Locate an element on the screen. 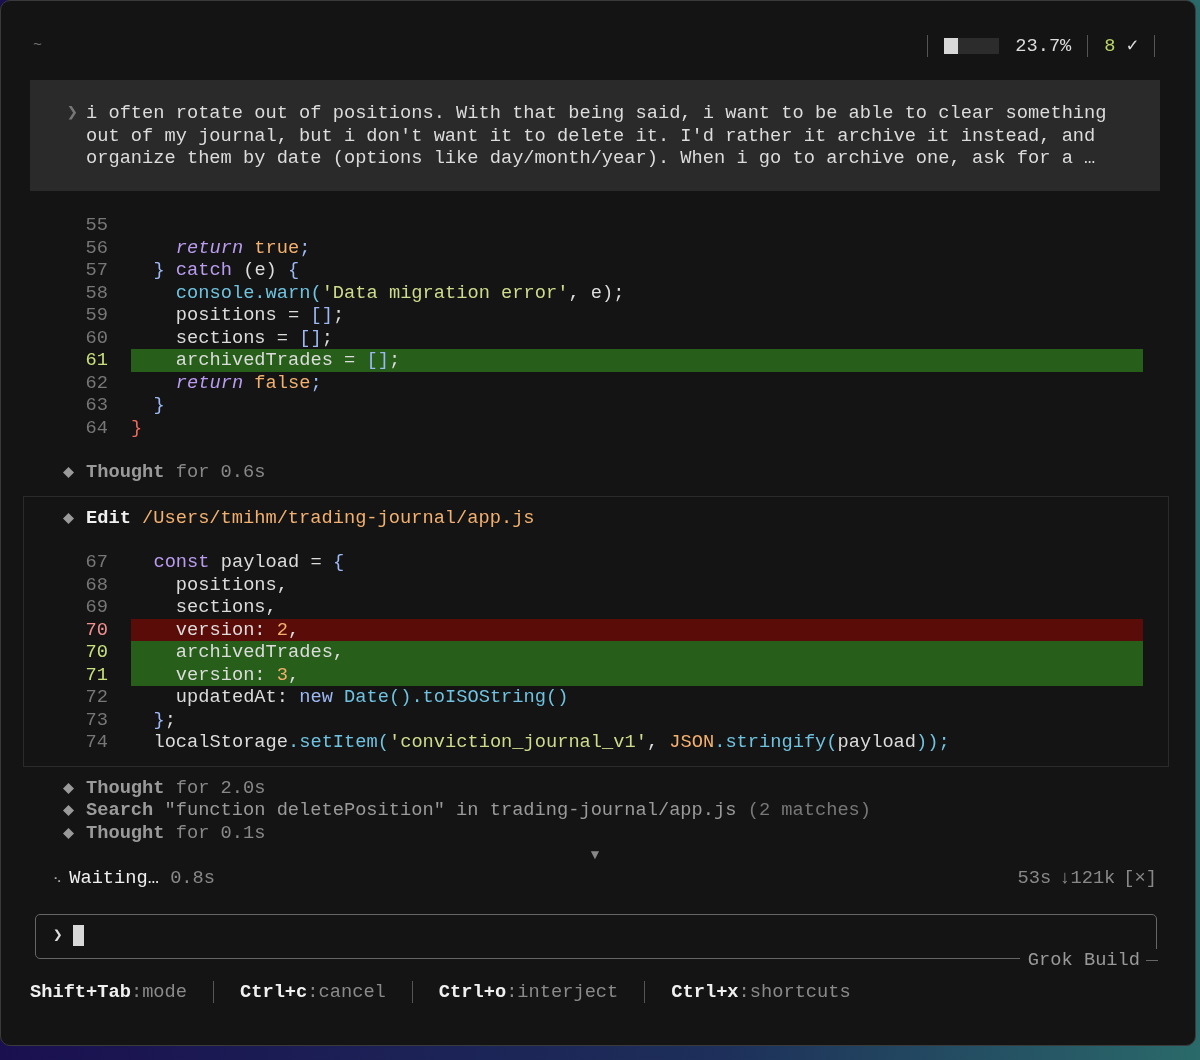 The width and height of the screenshot is (1200, 1060). edit-title: Edit /Users/tmihm/trading-journal/app.js is located at coordinates (310, 517).